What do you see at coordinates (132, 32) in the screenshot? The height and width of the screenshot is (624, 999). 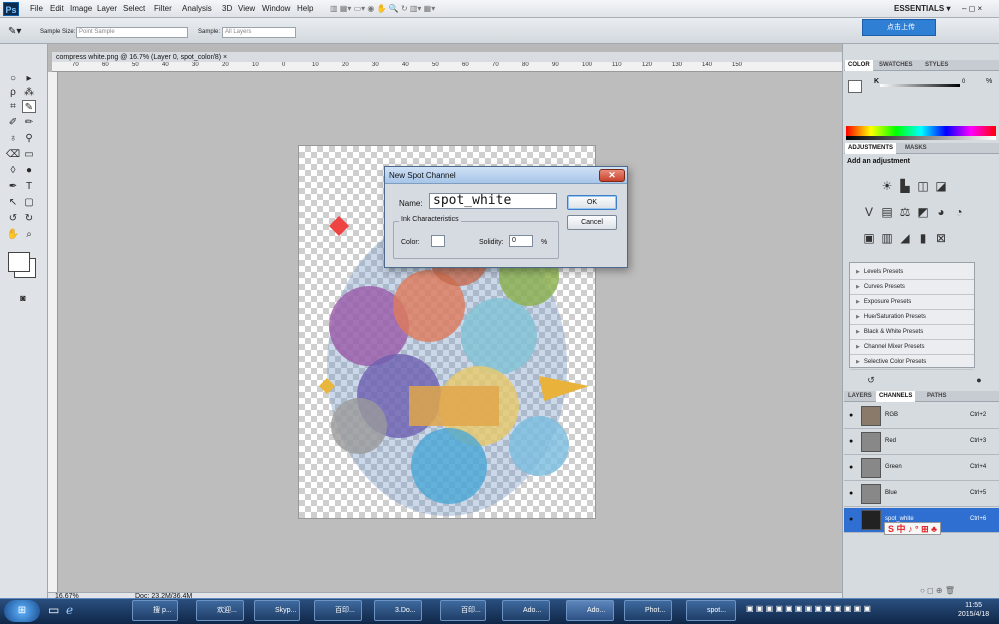 I see `sample-size-select: Point Sample` at bounding box center [132, 32].